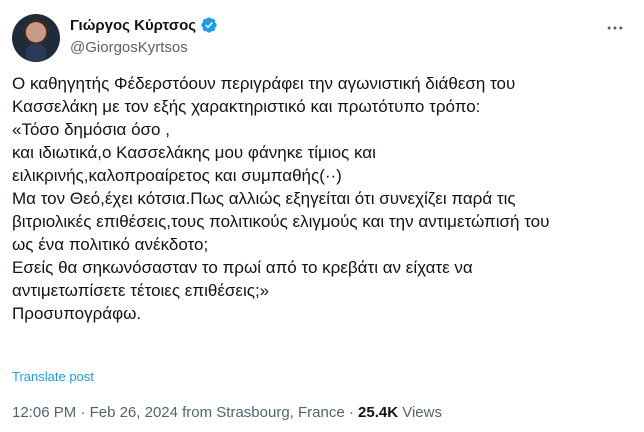 This screenshot has height=432, width=644. I want to click on tweet-line: Προσυπογράφω., so click(77, 313).